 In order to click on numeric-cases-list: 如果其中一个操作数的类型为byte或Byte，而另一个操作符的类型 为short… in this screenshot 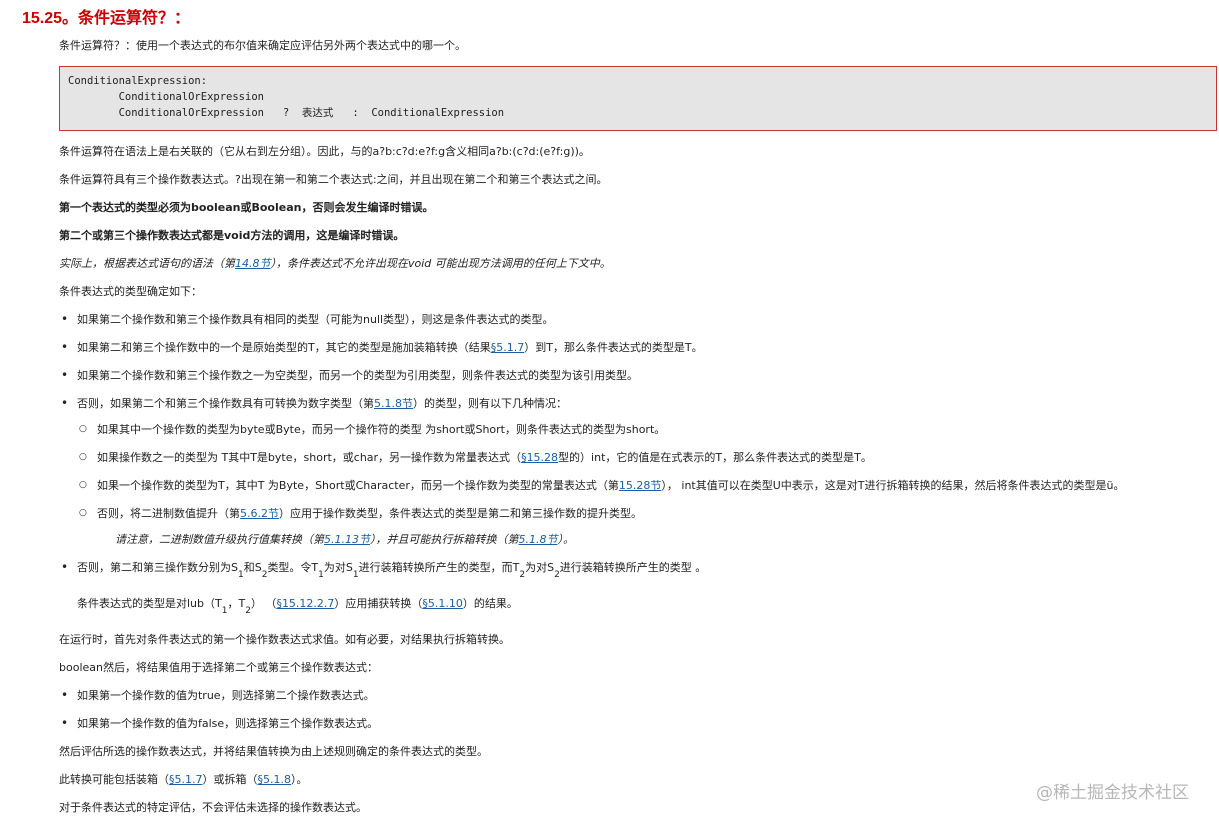, I will do `click(645, 471)`.